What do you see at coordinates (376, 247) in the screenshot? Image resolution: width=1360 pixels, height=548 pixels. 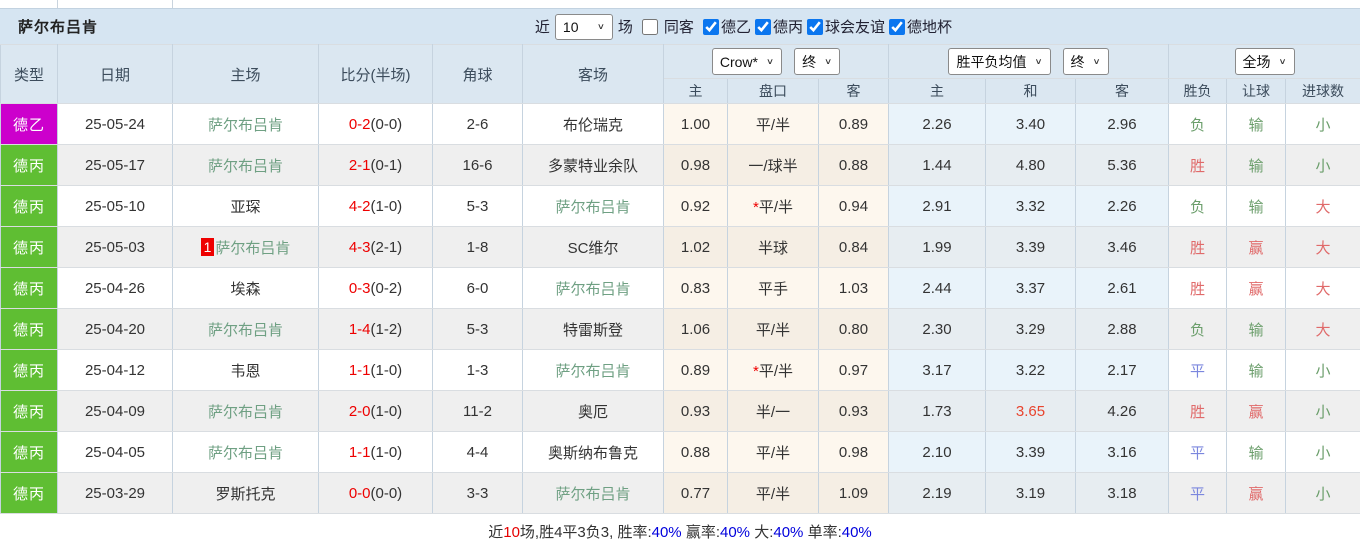 I see `score-cell: 4-3(2-1)` at bounding box center [376, 247].